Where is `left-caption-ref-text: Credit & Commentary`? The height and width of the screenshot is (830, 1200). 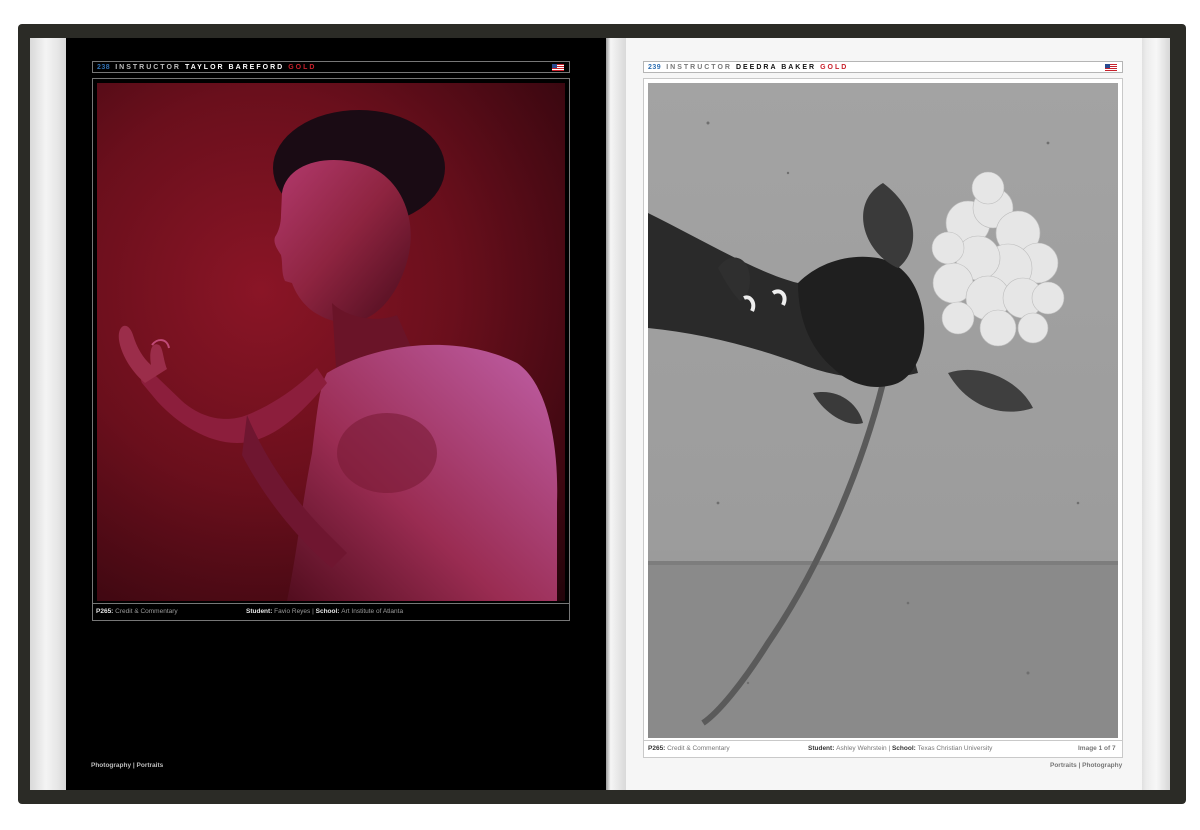
left-caption-ref-text: Credit & Commentary is located at coordinates (146, 611).